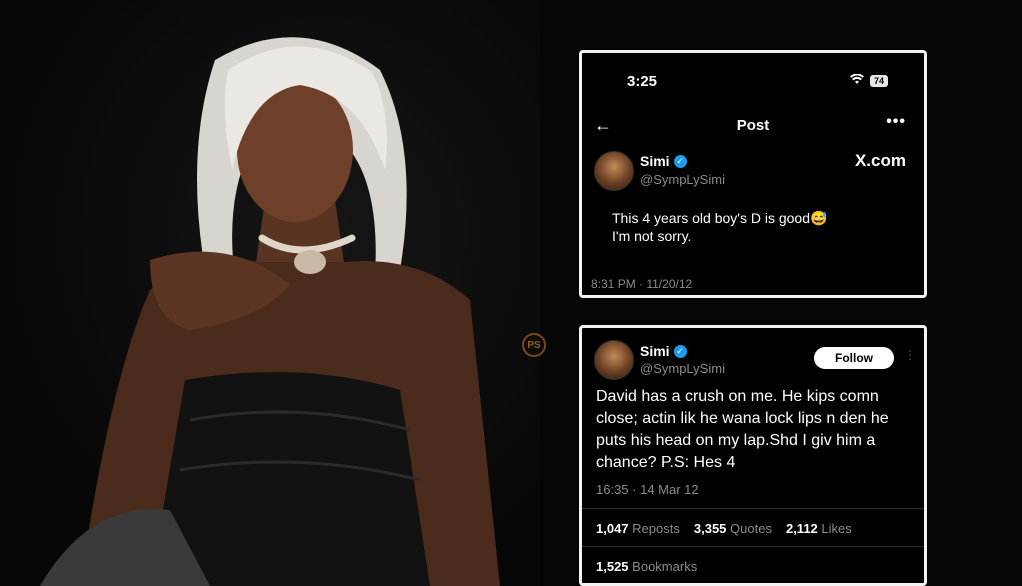  I want to click on more-options-icon: ⋮, so click(910, 355).